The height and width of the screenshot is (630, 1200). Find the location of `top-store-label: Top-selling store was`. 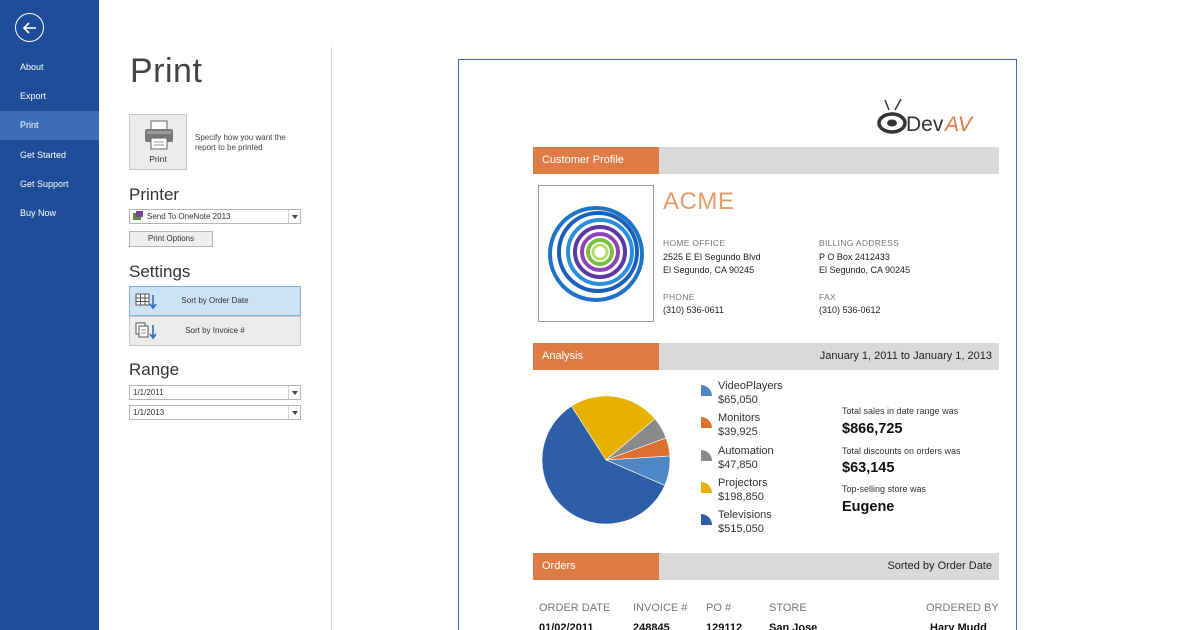

top-store-label: Top-selling store was is located at coordinates (884, 489).